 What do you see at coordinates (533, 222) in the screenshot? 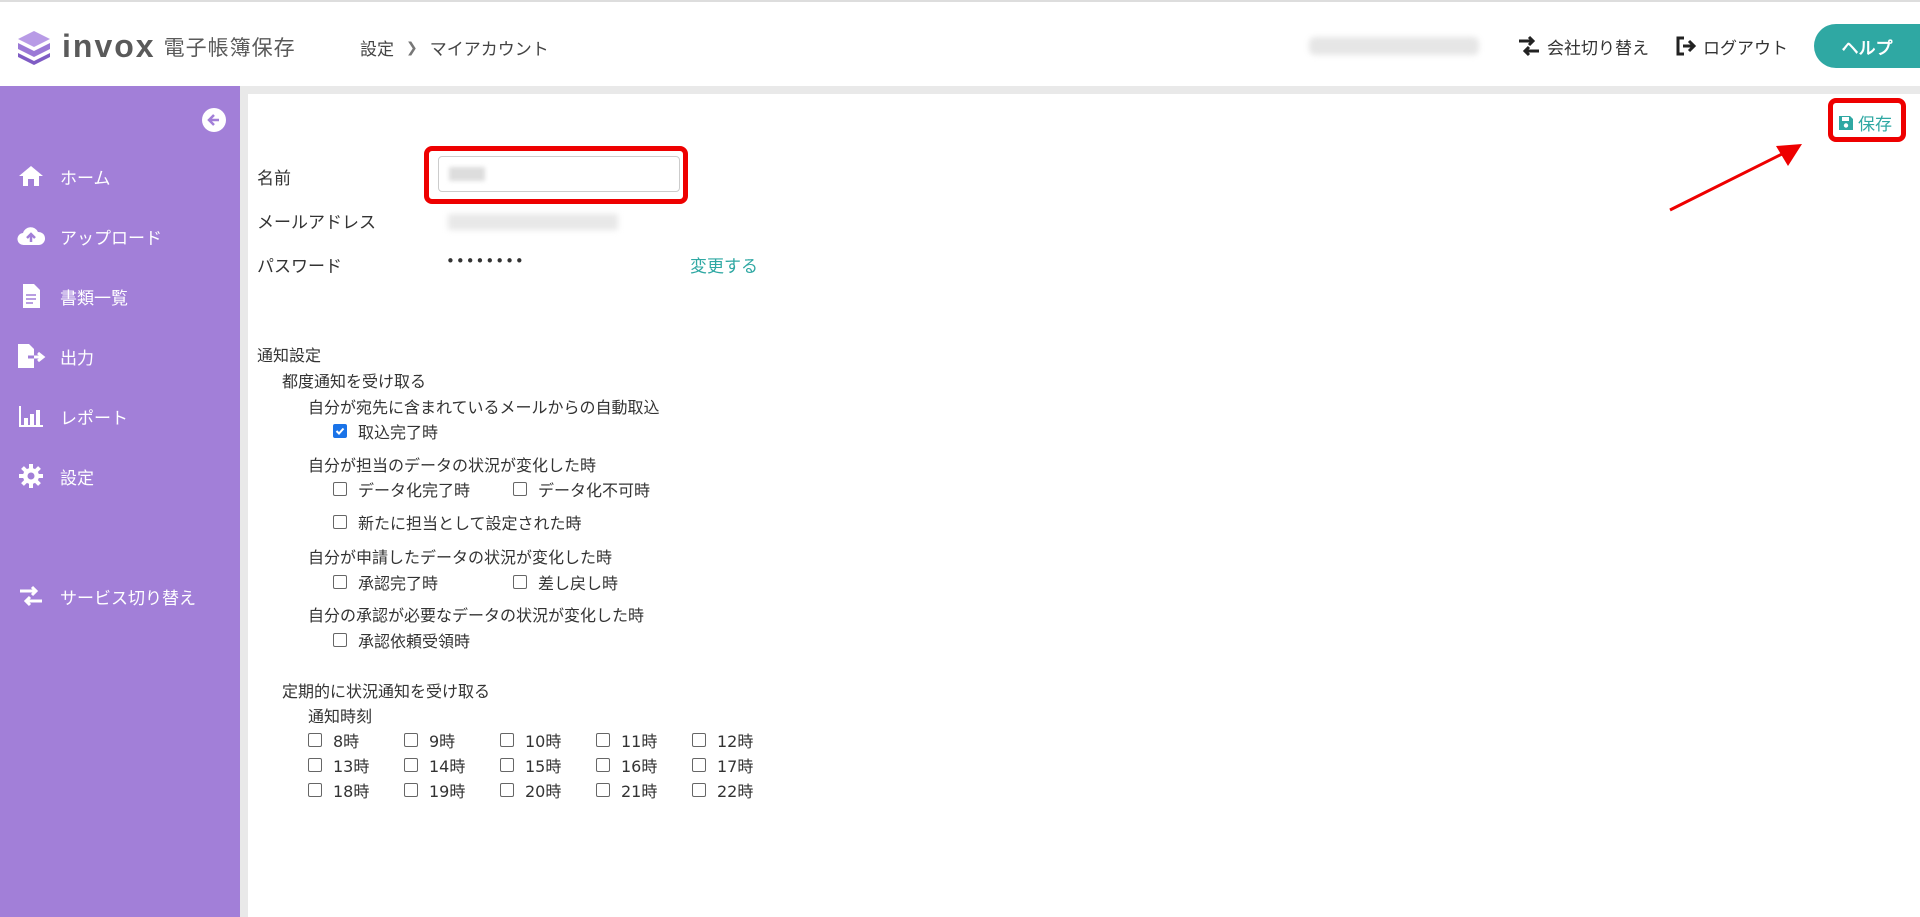
I see `email-value-redacted` at bounding box center [533, 222].